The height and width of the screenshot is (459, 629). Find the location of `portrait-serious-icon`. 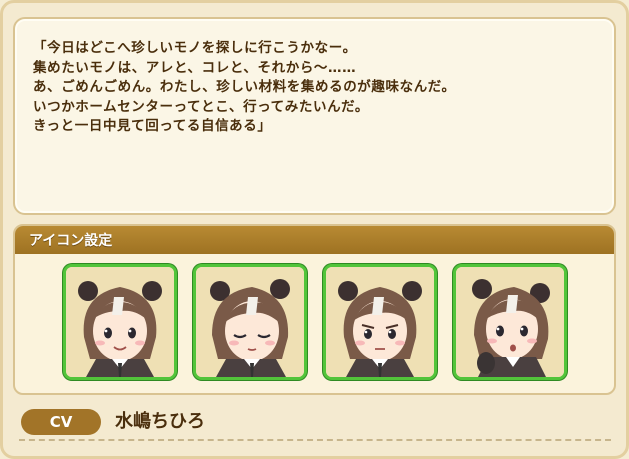

portrait-serious-icon is located at coordinates (380, 322).